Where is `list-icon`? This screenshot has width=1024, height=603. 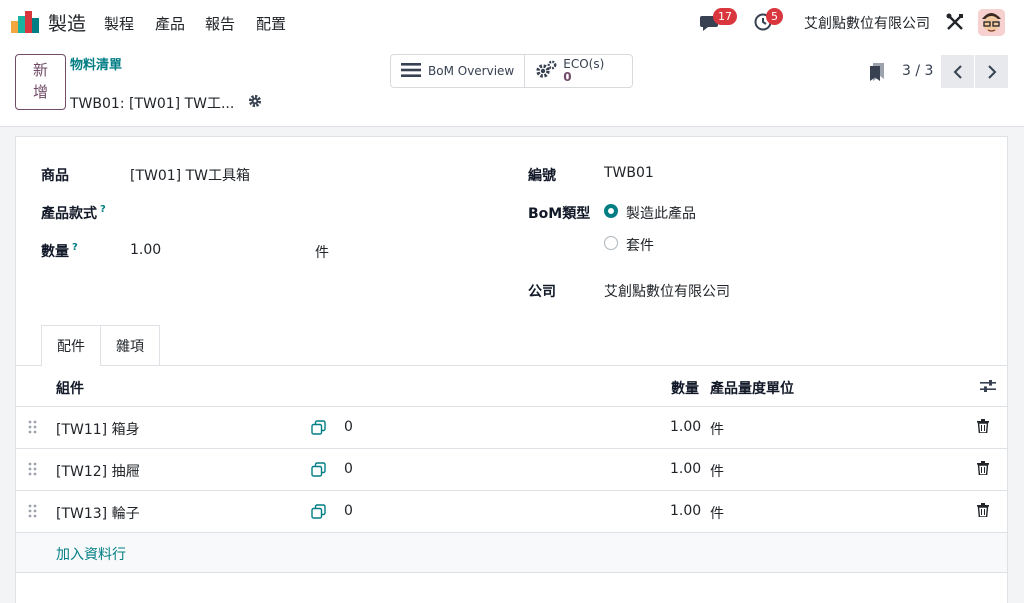
list-icon is located at coordinates (411, 71).